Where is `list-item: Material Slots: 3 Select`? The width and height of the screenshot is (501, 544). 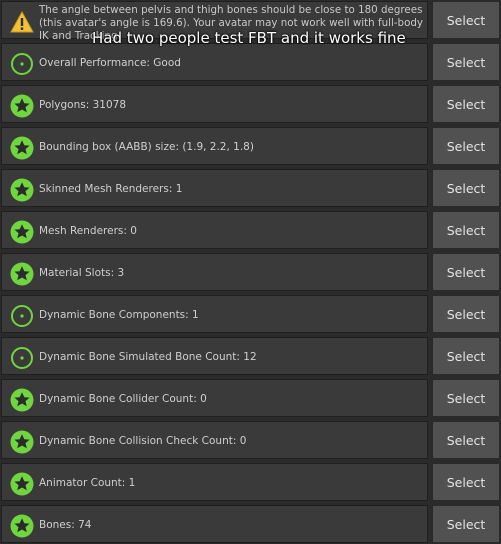 list-item: Material Slots: 3 Select is located at coordinates (250, 272).